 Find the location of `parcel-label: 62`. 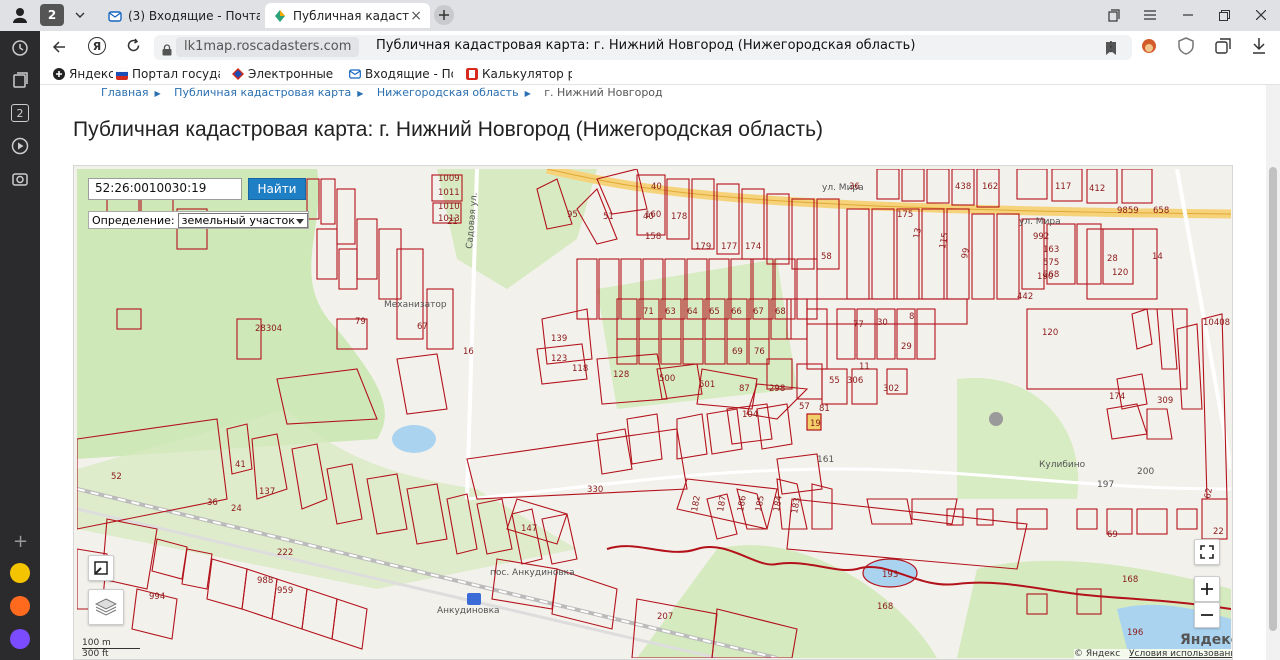

parcel-label: 62 is located at coordinates (1209, 493).